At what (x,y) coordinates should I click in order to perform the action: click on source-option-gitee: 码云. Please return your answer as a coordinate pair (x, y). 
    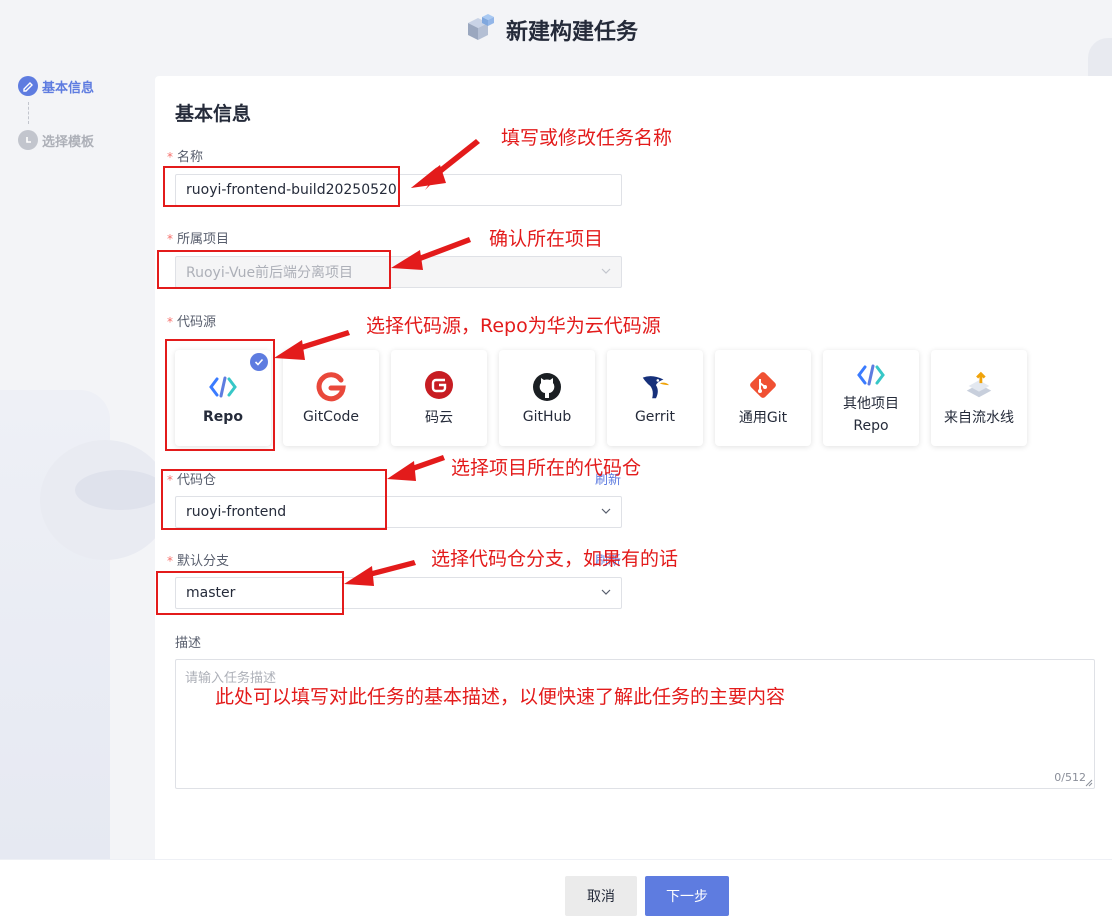
    Looking at the image, I should click on (439, 398).